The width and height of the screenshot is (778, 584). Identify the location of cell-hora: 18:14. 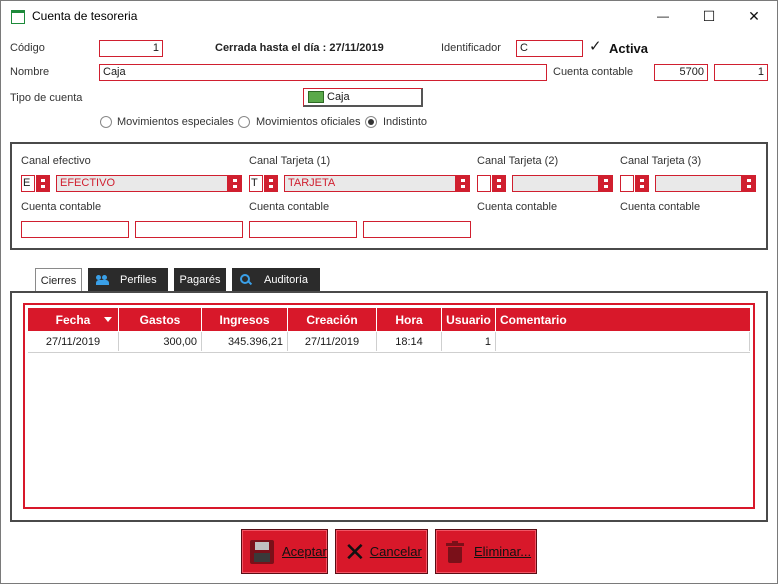
(409, 341).